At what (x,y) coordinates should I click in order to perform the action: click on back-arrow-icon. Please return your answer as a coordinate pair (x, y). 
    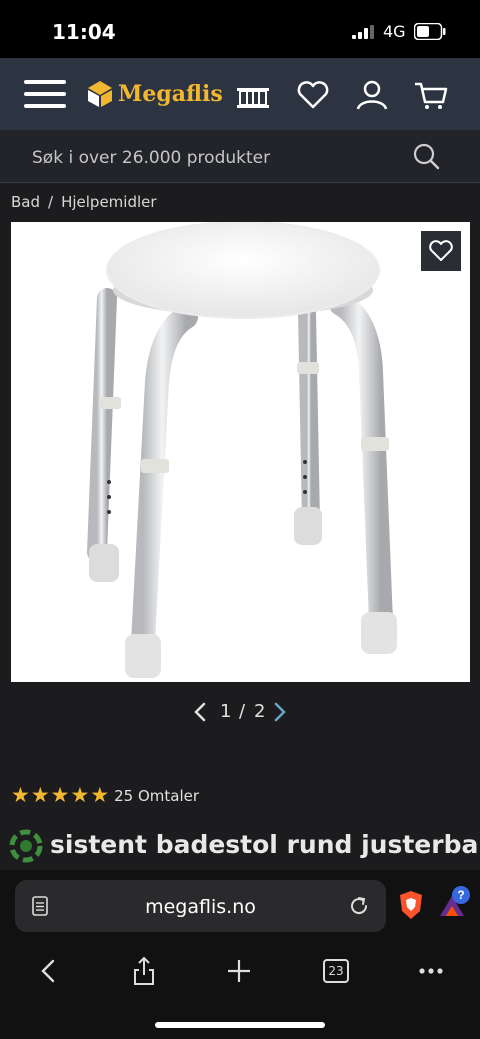
    Looking at the image, I should click on (48, 971).